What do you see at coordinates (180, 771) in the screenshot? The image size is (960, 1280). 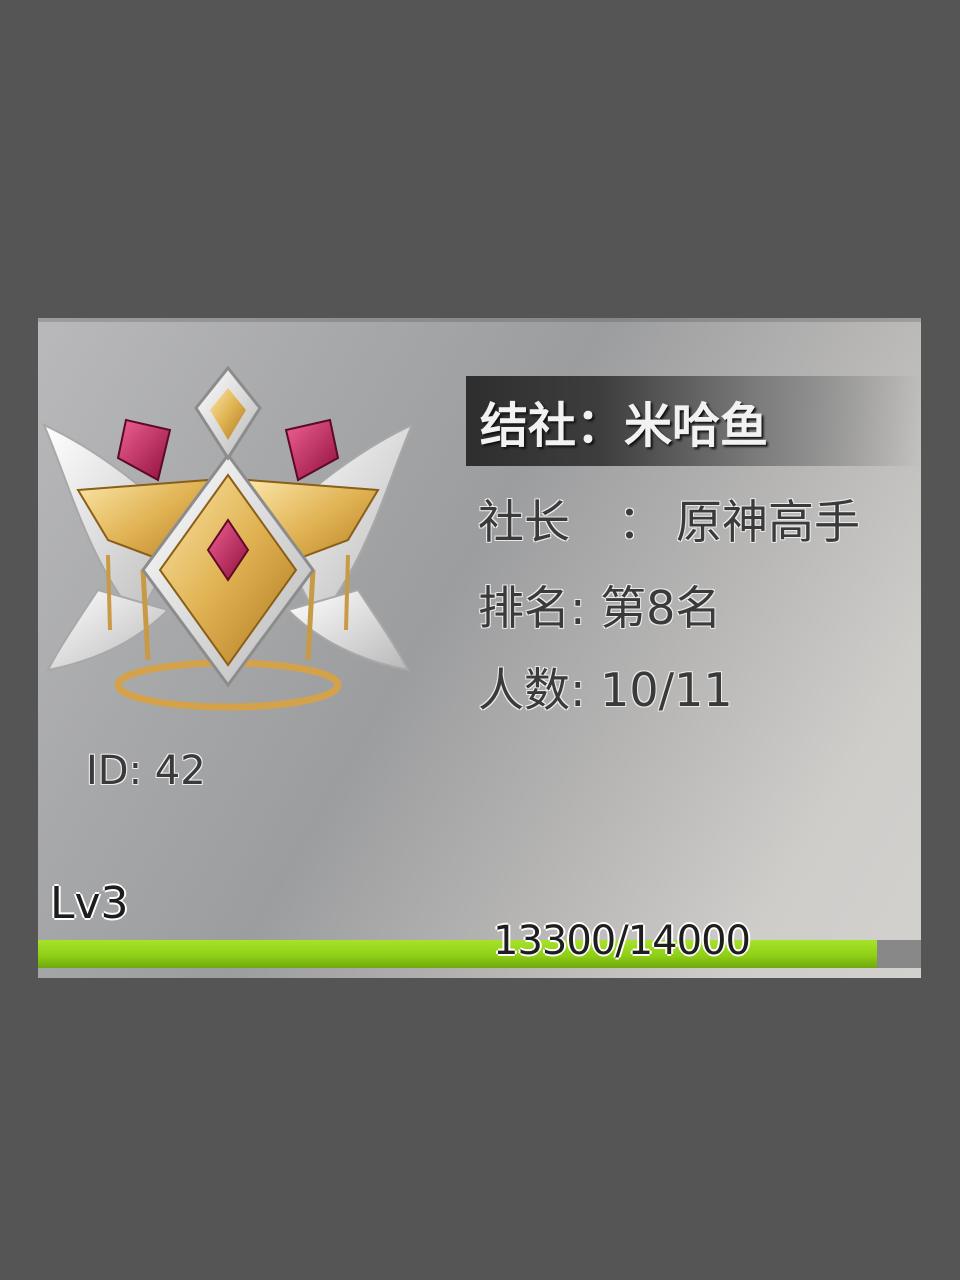 I see `id-value: 42` at bounding box center [180, 771].